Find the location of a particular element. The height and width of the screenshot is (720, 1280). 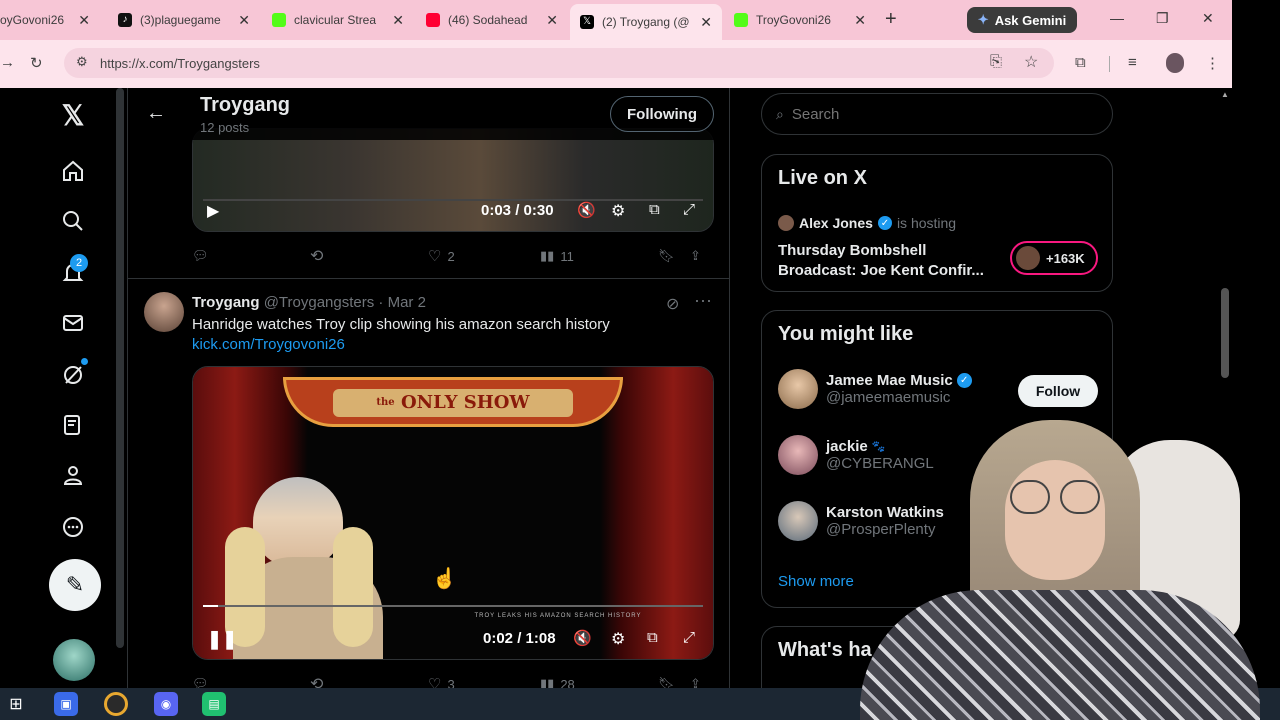

live-listeners-pill: +163K is located at coordinates (1054, 258).